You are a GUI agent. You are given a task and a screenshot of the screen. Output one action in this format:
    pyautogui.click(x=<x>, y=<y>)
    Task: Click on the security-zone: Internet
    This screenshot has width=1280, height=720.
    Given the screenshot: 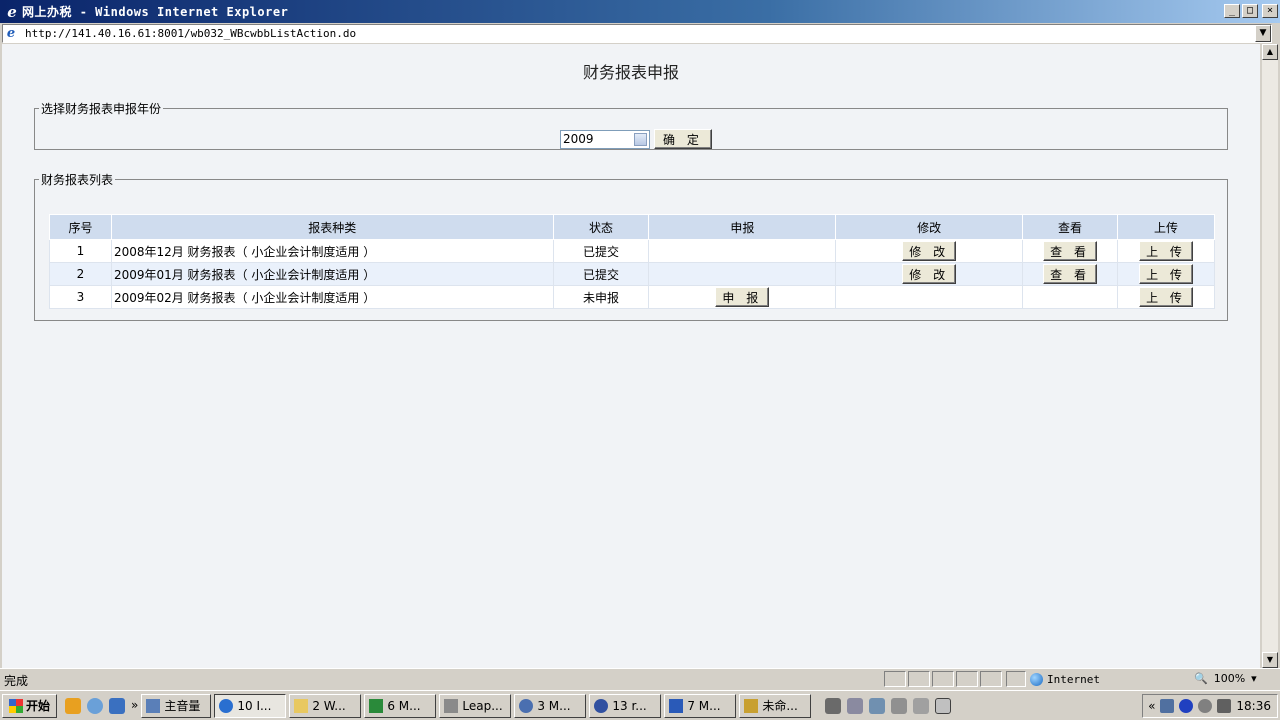 What is the action you would take?
    pyautogui.click(x=1065, y=679)
    